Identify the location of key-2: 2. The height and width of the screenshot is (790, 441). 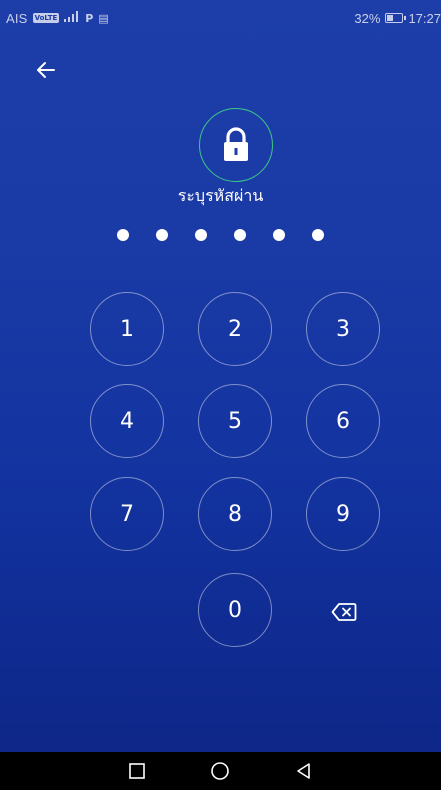
(235, 329).